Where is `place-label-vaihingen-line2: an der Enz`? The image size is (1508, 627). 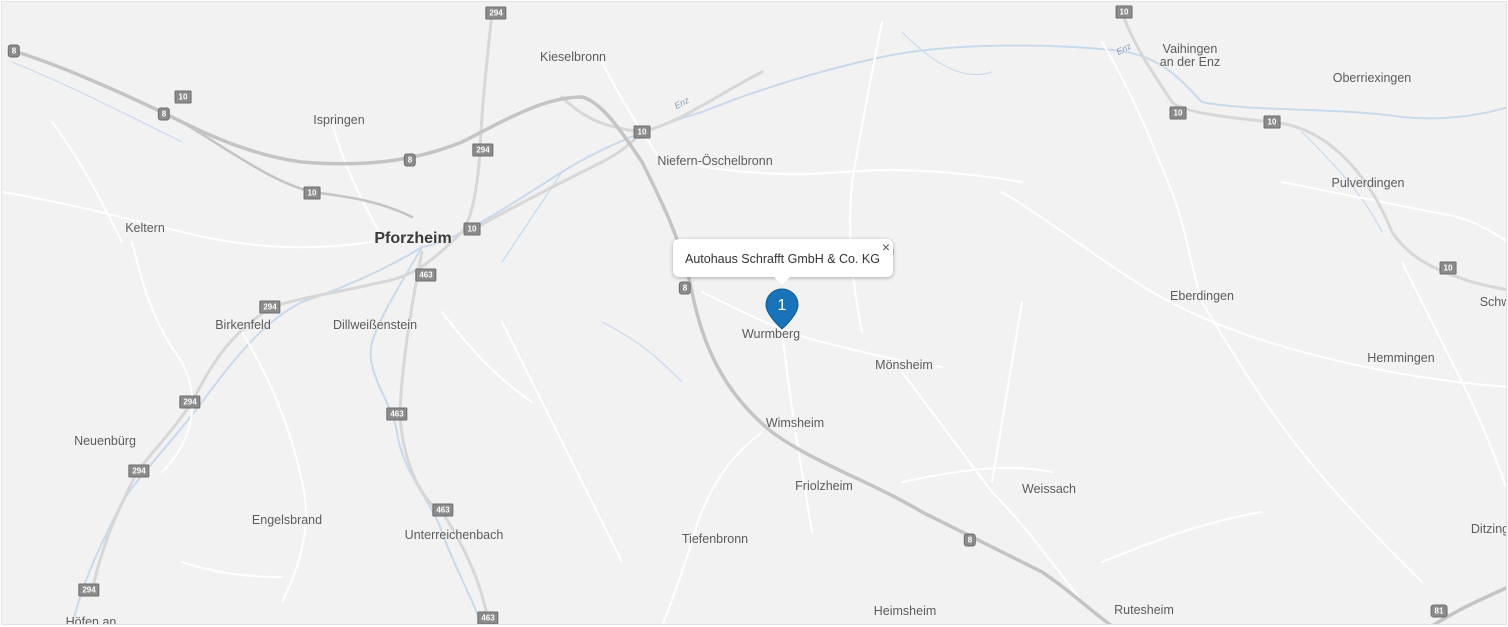 place-label-vaihingen-line2: an der Enz is located at coordinates (1190, 62).